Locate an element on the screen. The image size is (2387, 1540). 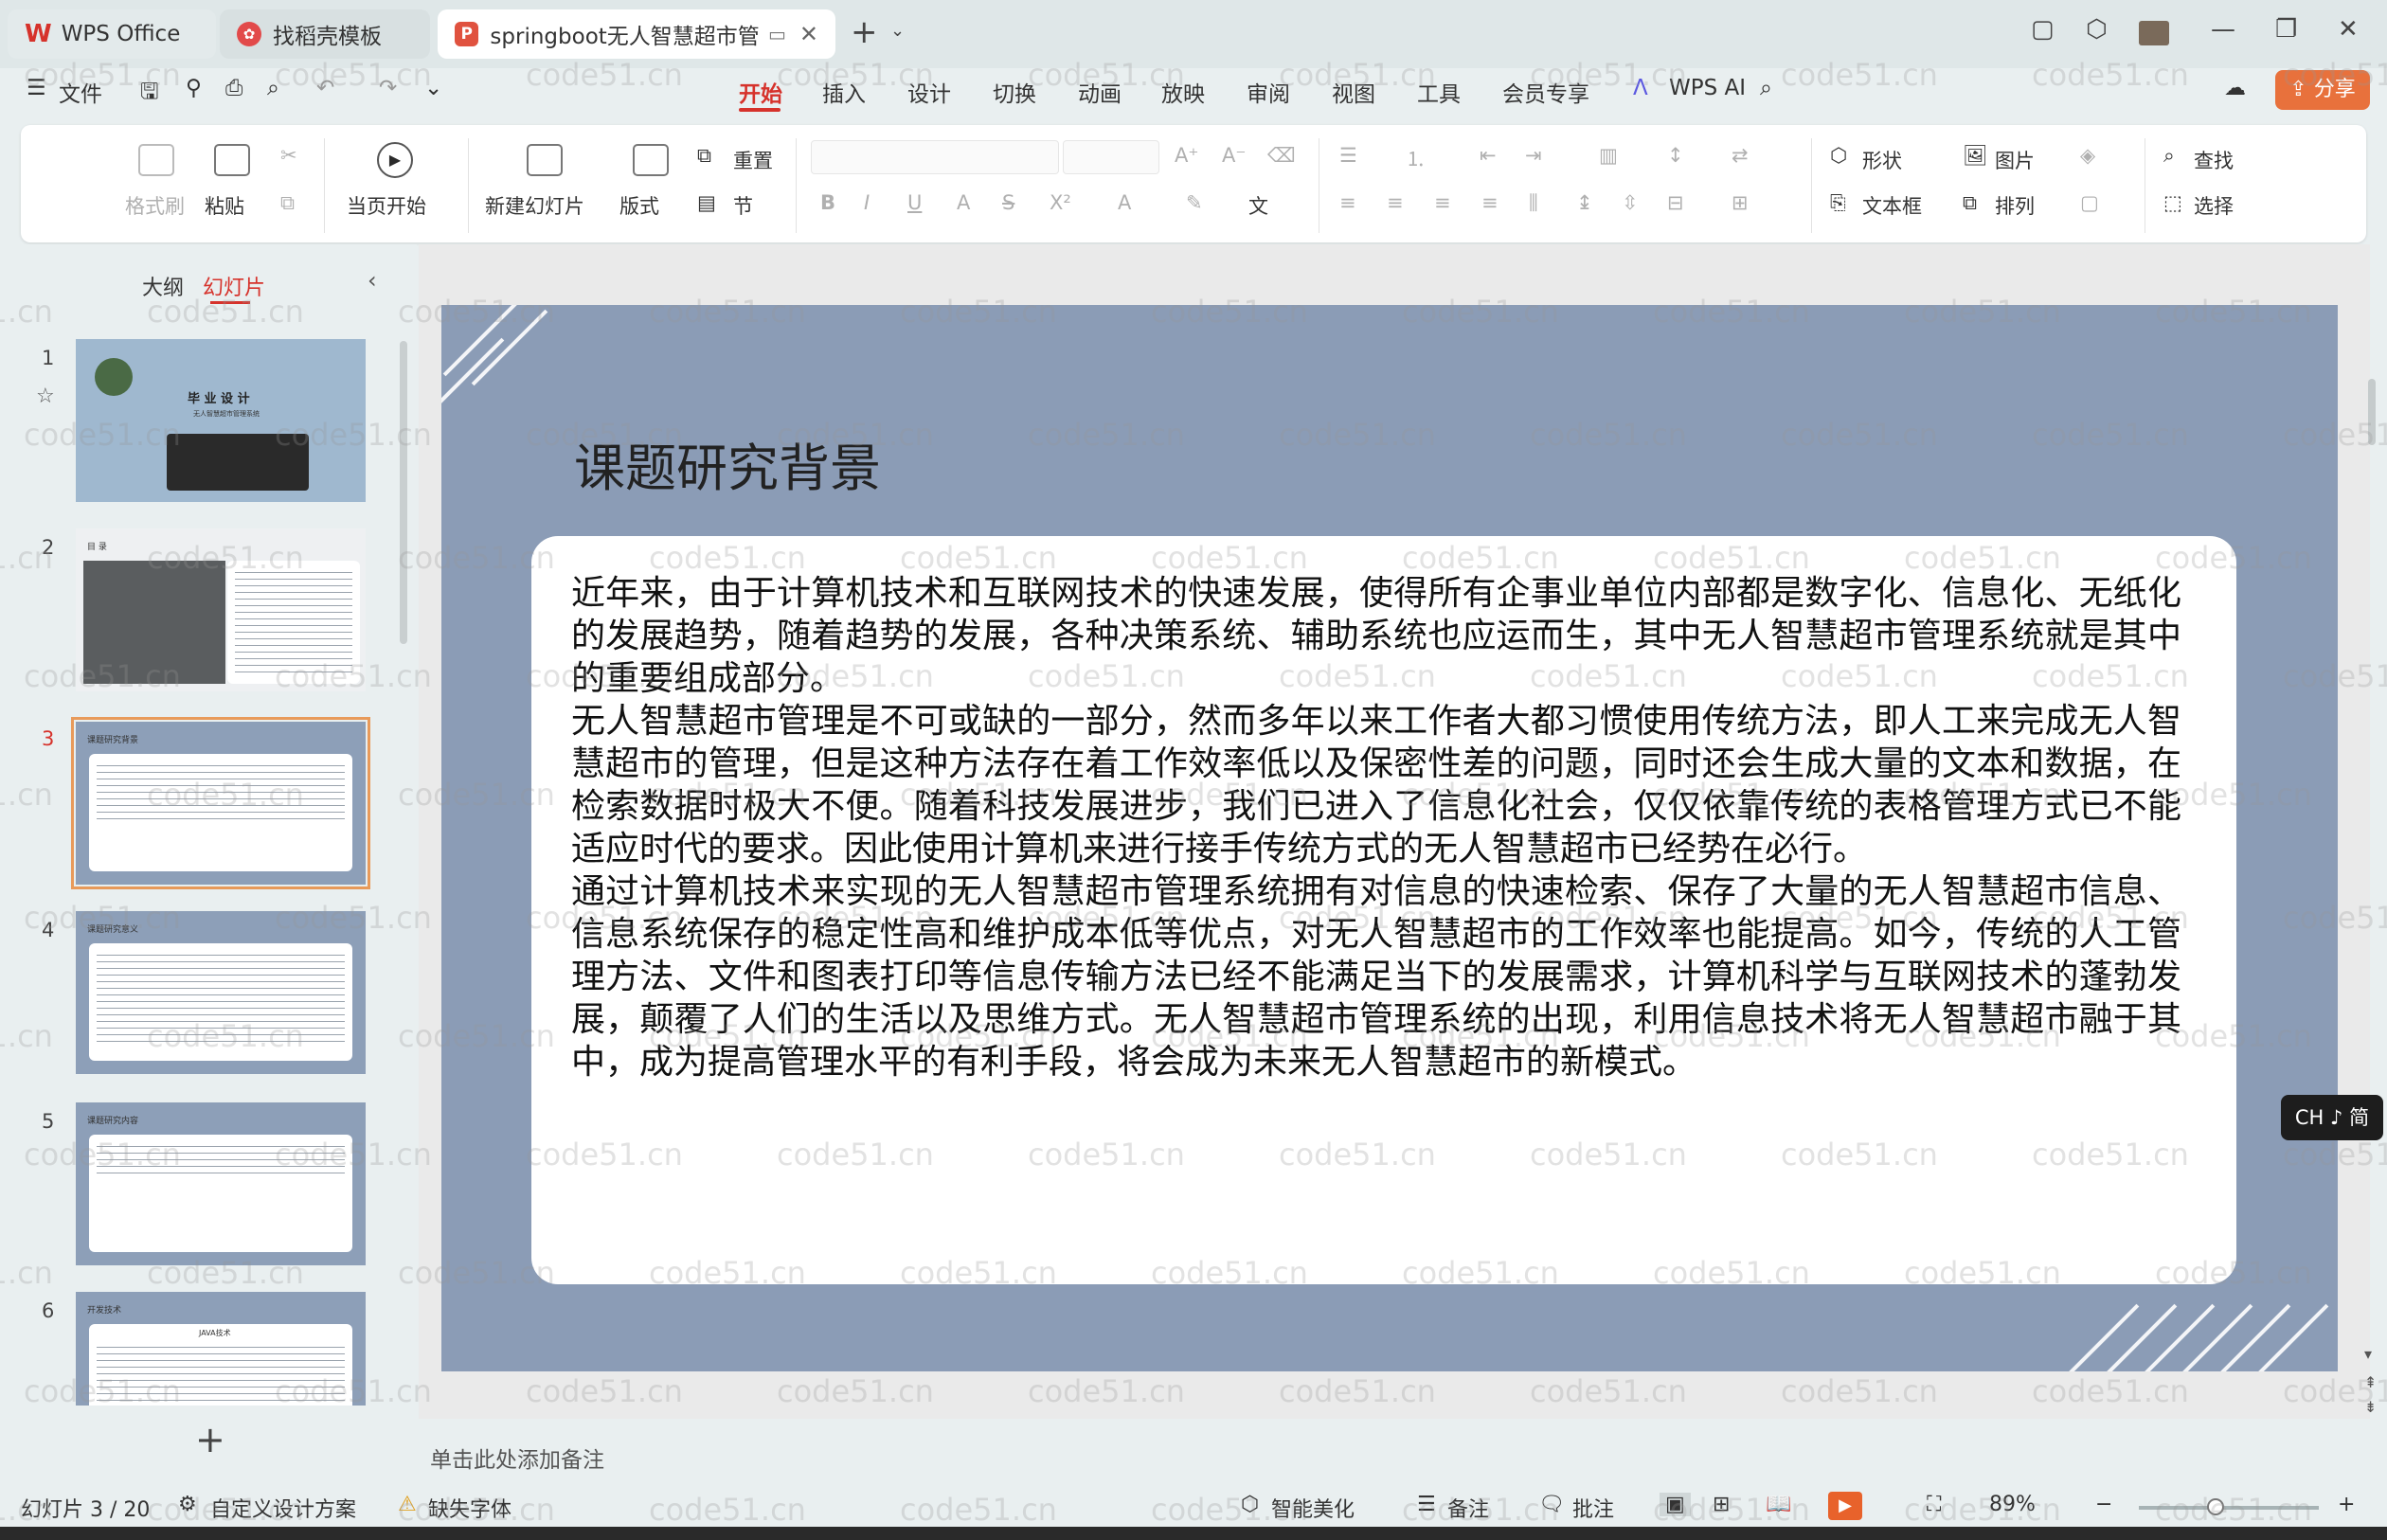
slide-thumbnail-5: 课题研究内容 is located at coordinates (221, 1183).